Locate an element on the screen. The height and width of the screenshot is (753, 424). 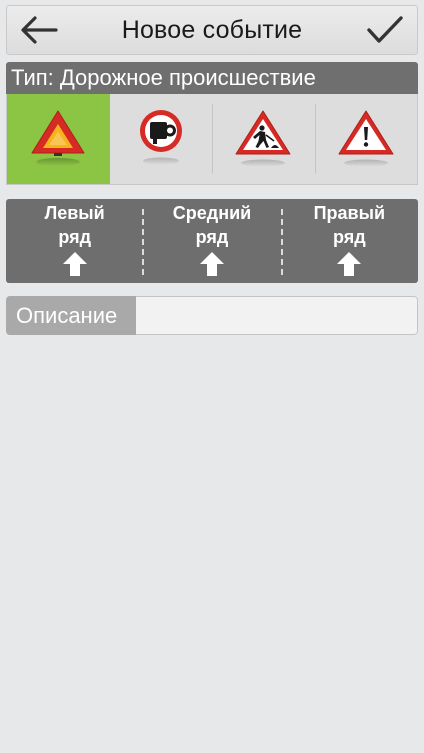
speed-camera-icon is located at coordinates (160, 137).